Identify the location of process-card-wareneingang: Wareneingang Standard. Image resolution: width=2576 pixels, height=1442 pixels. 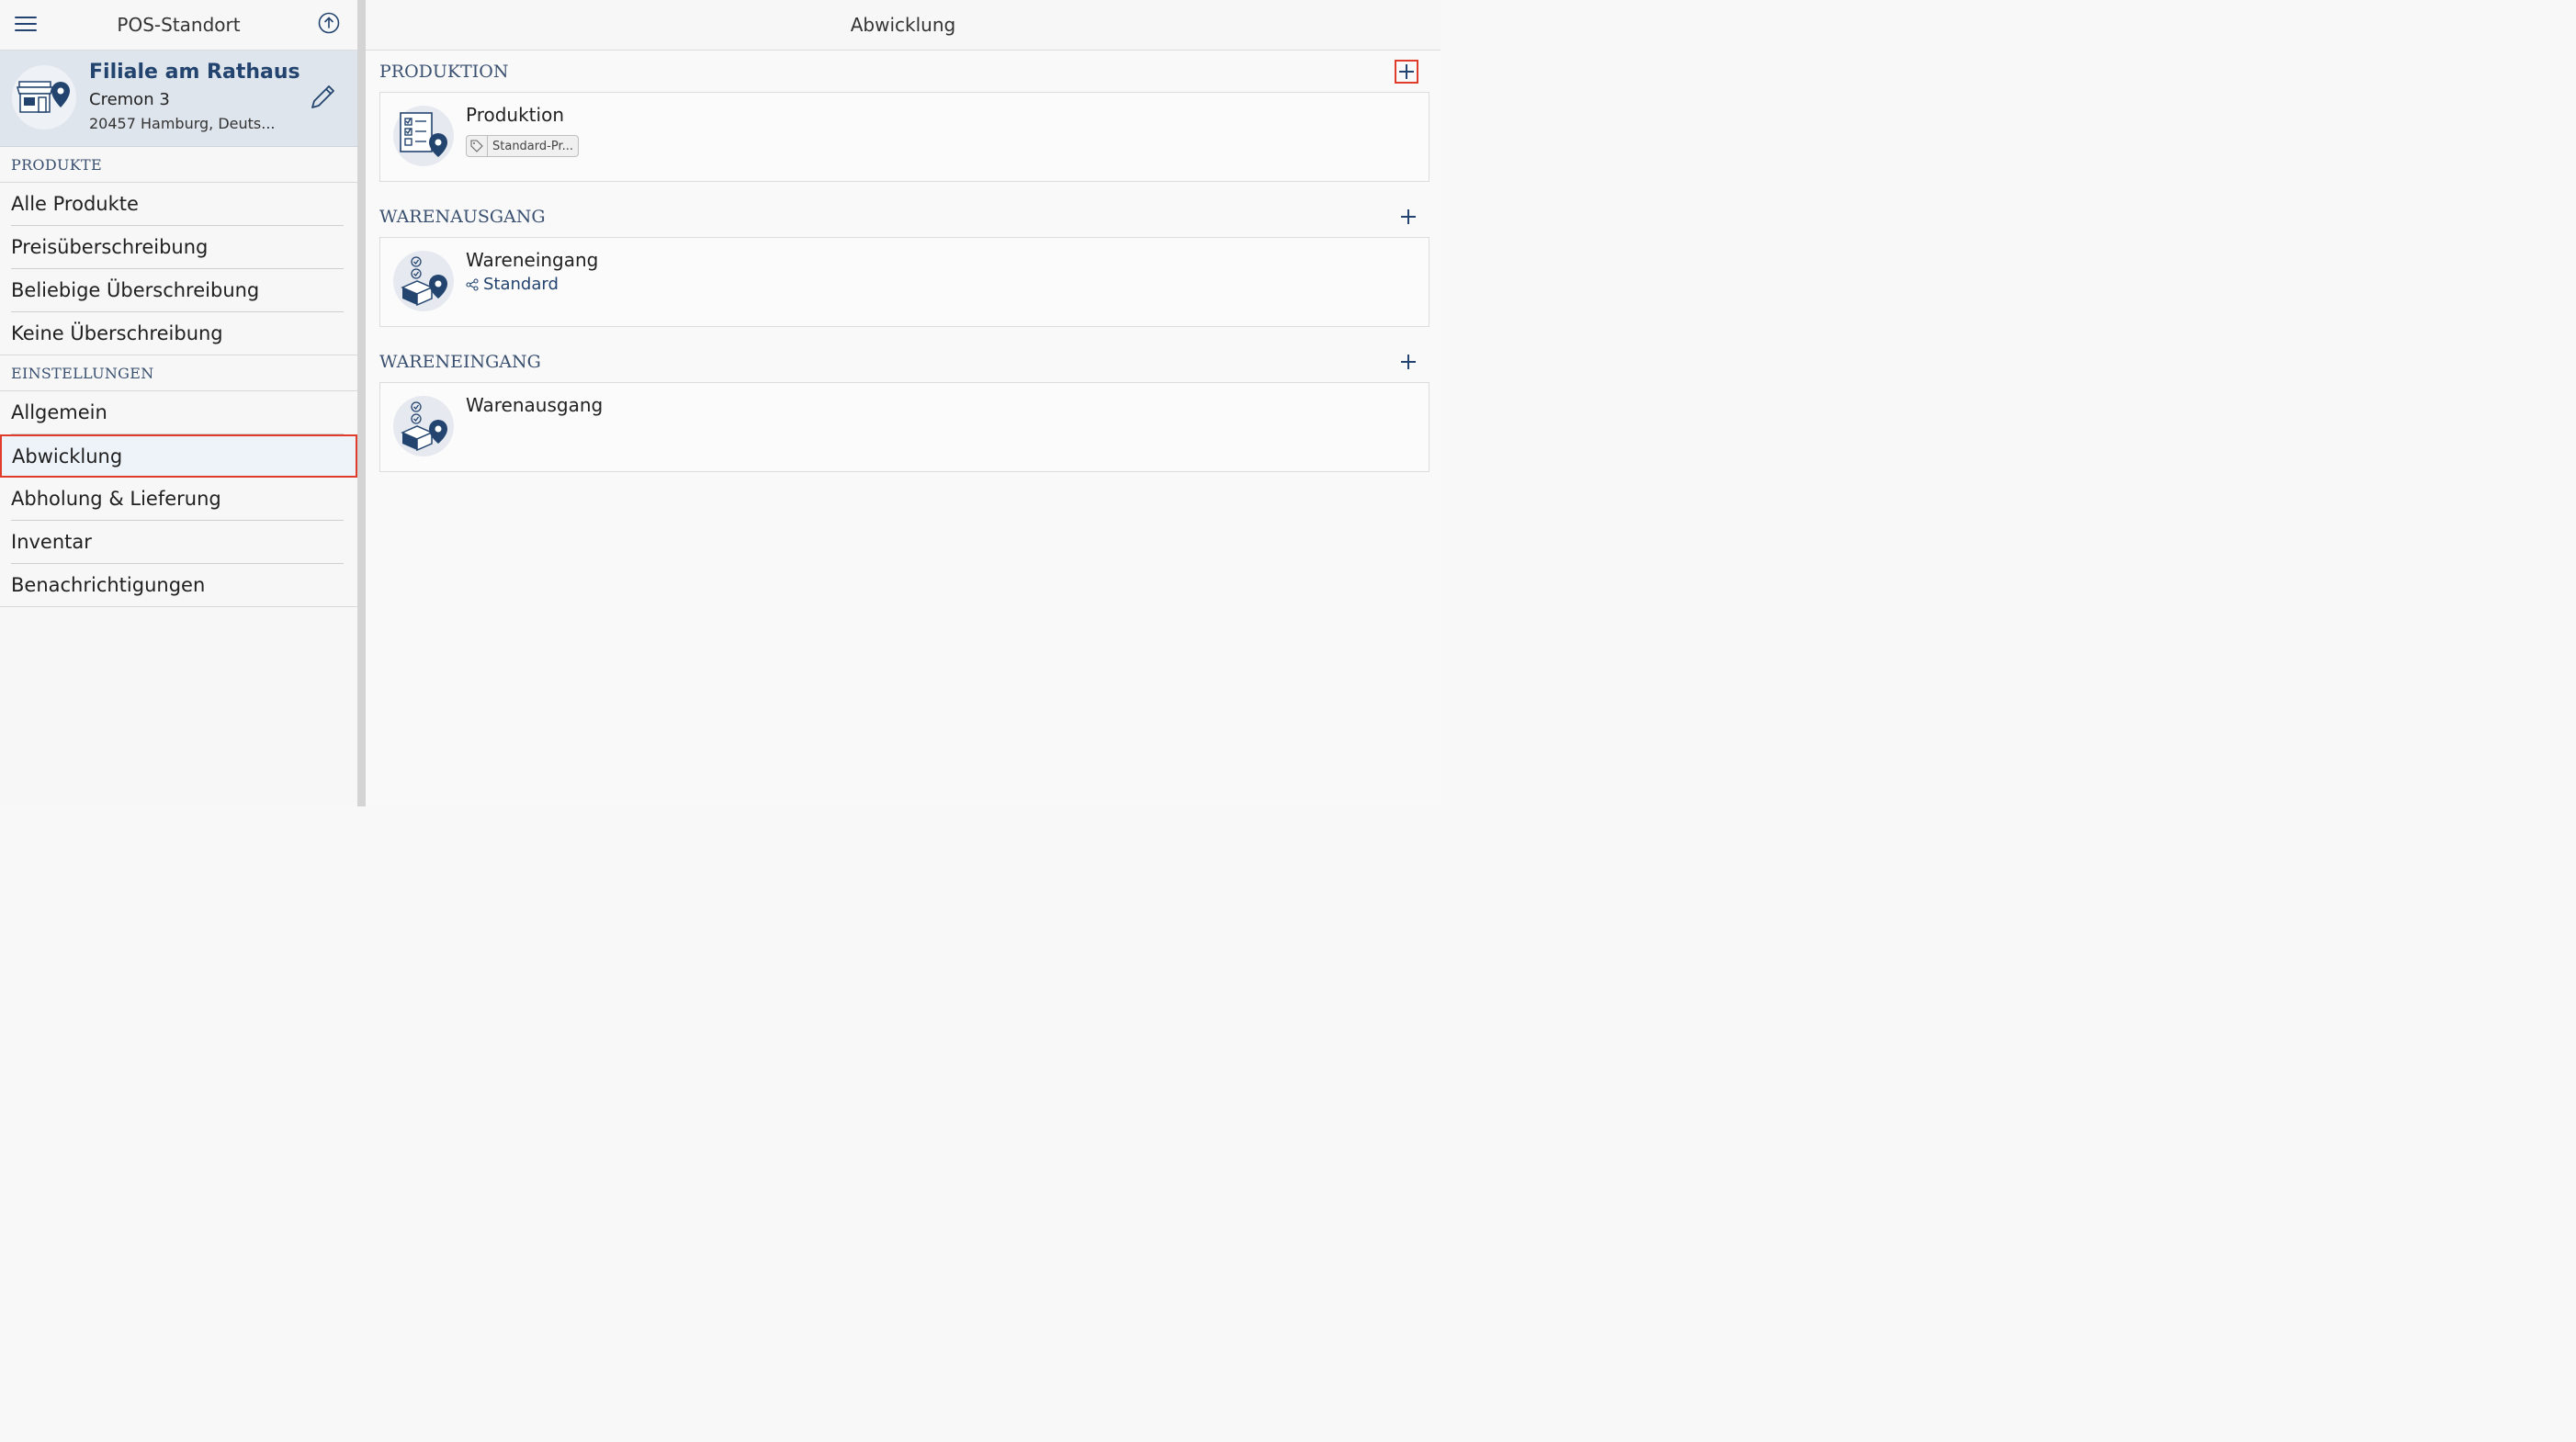
(904, 282).